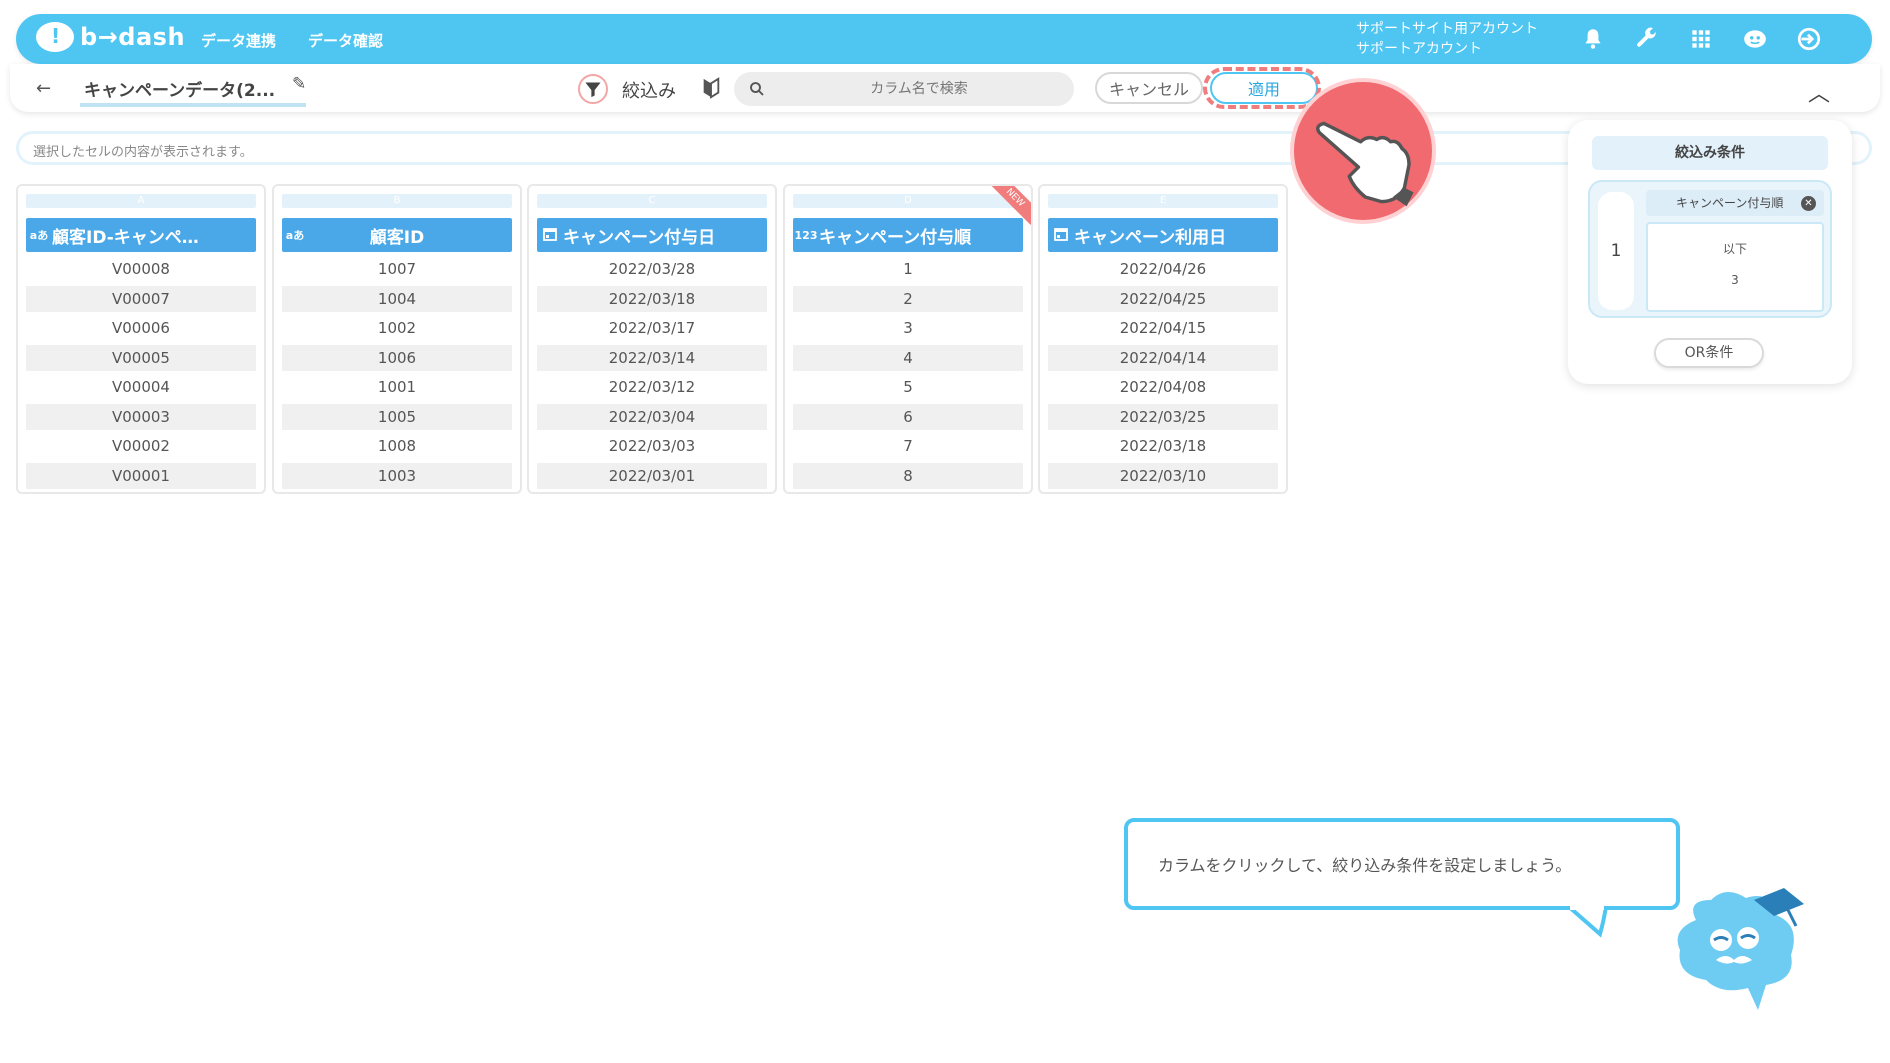 The height and width of the screenshot is (1063, 1890). What do you see at coordinates (908, 269) in the screenshot?
I see `table-cell: 1` at bounding box center [908, 269].